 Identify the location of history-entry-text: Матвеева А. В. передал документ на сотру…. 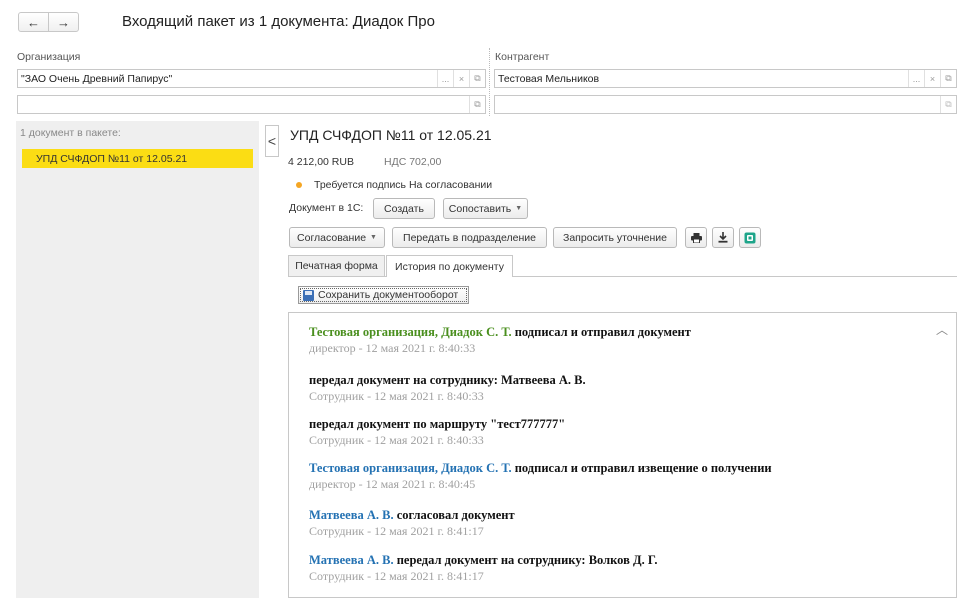
(483, 560).